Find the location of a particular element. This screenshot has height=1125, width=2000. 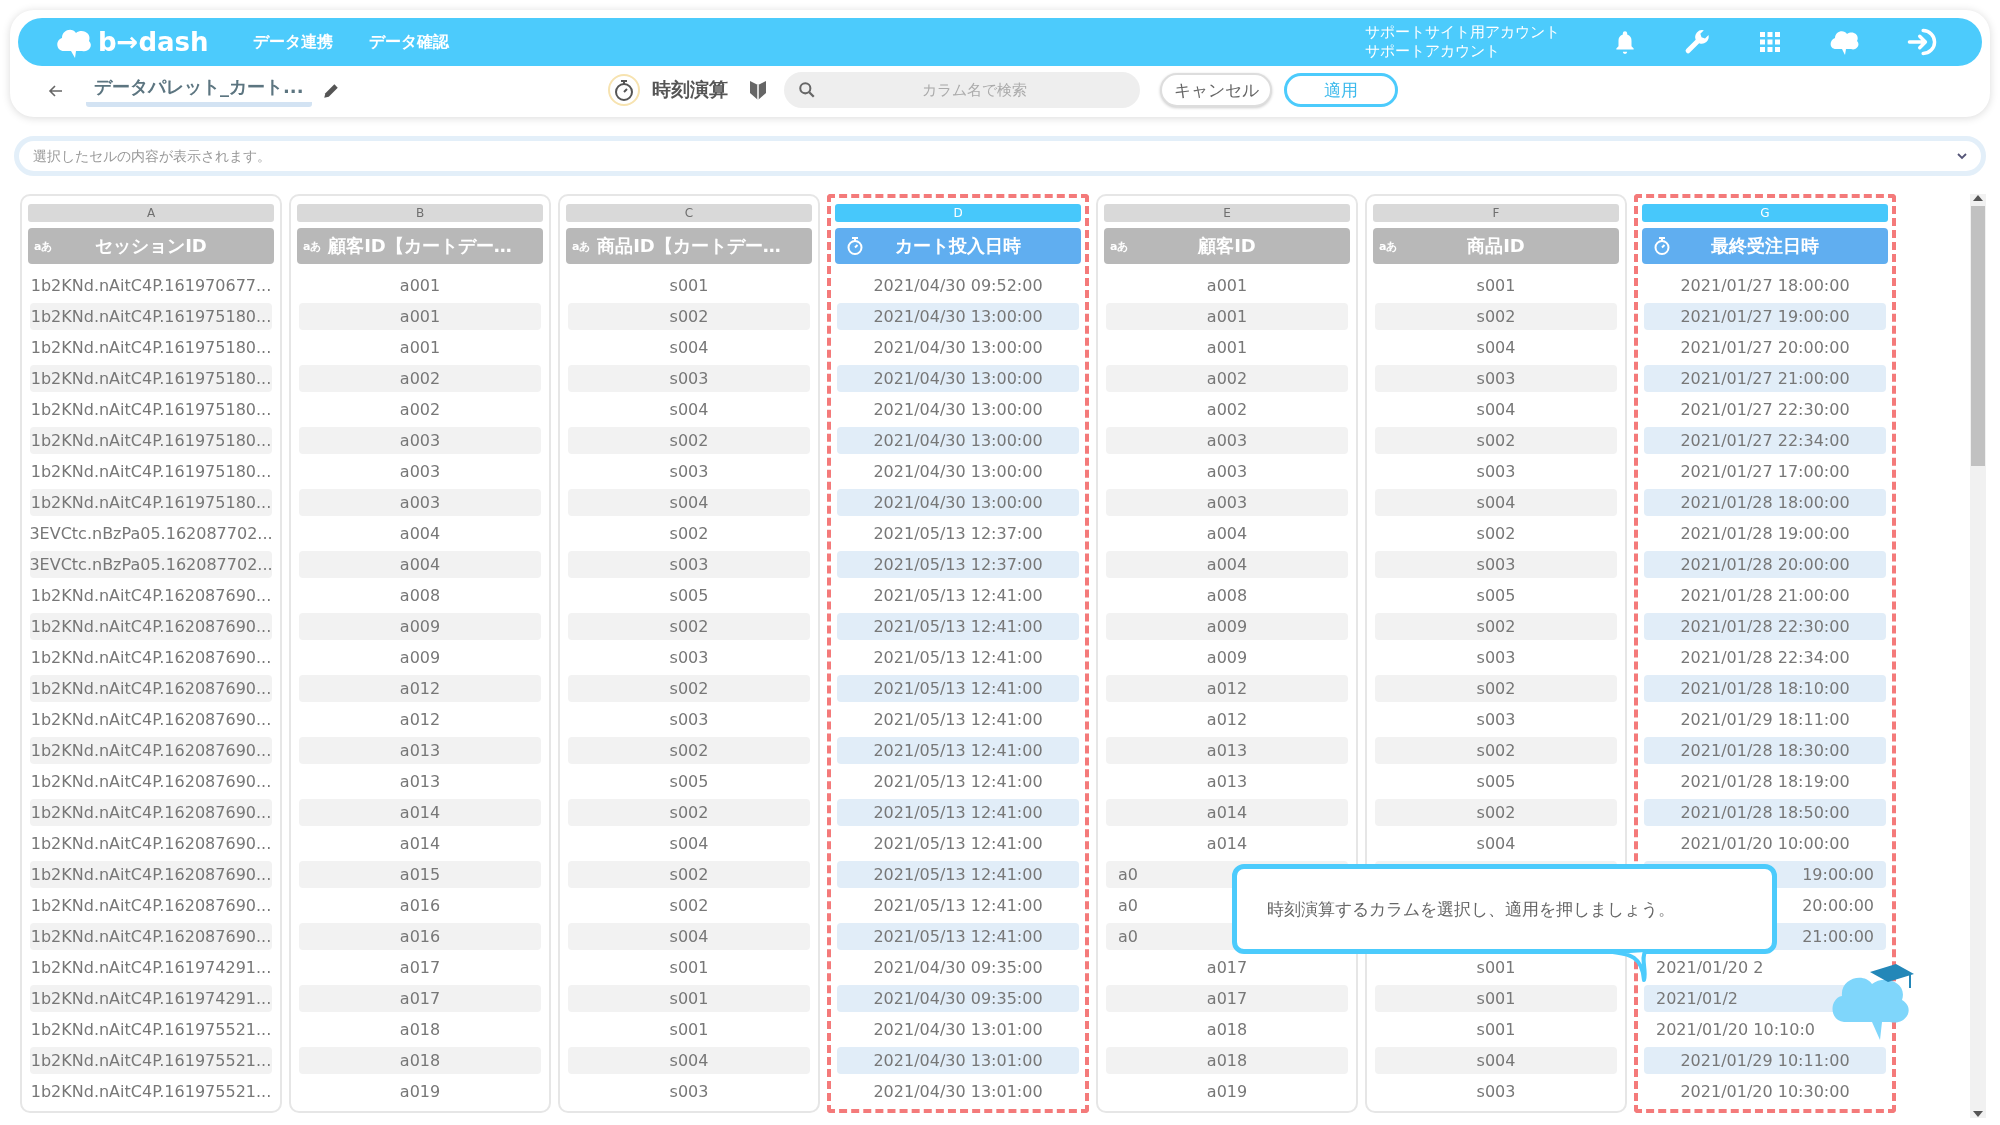

table-cell: 2021/01/27 22:30:00 is located at coordinates (1765, 409).